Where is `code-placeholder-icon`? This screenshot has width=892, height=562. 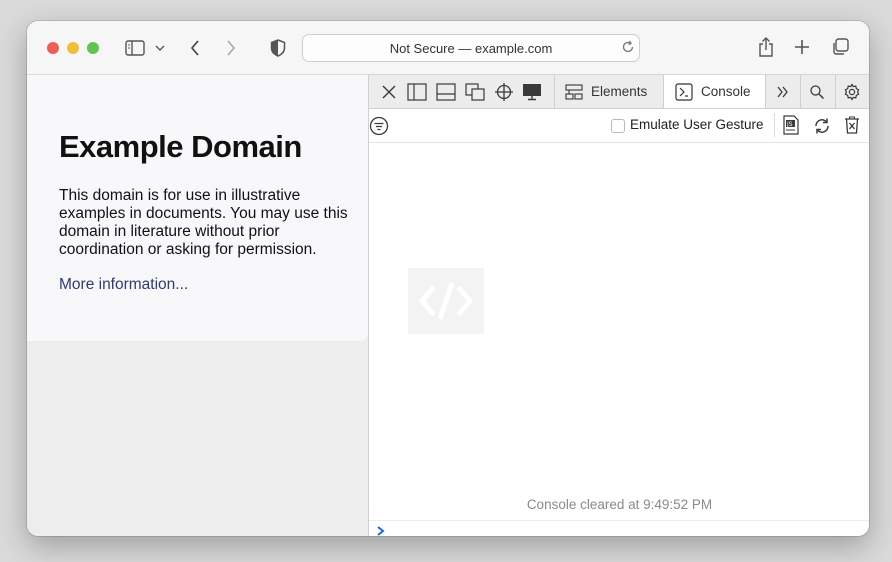 code-placeholder-icon is located at coordinates (446, 301).